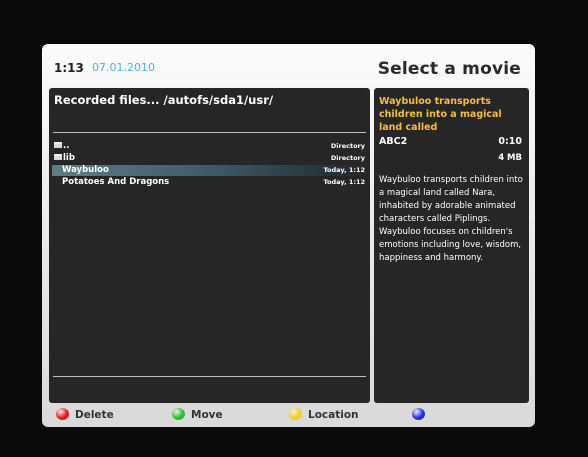 The width and height of the screenshot is (588, 457). What do you see at coordinates (209, 158) in the screenshot?
I see `file-row-lib: lib Directory` at bounding box center [209, 158].